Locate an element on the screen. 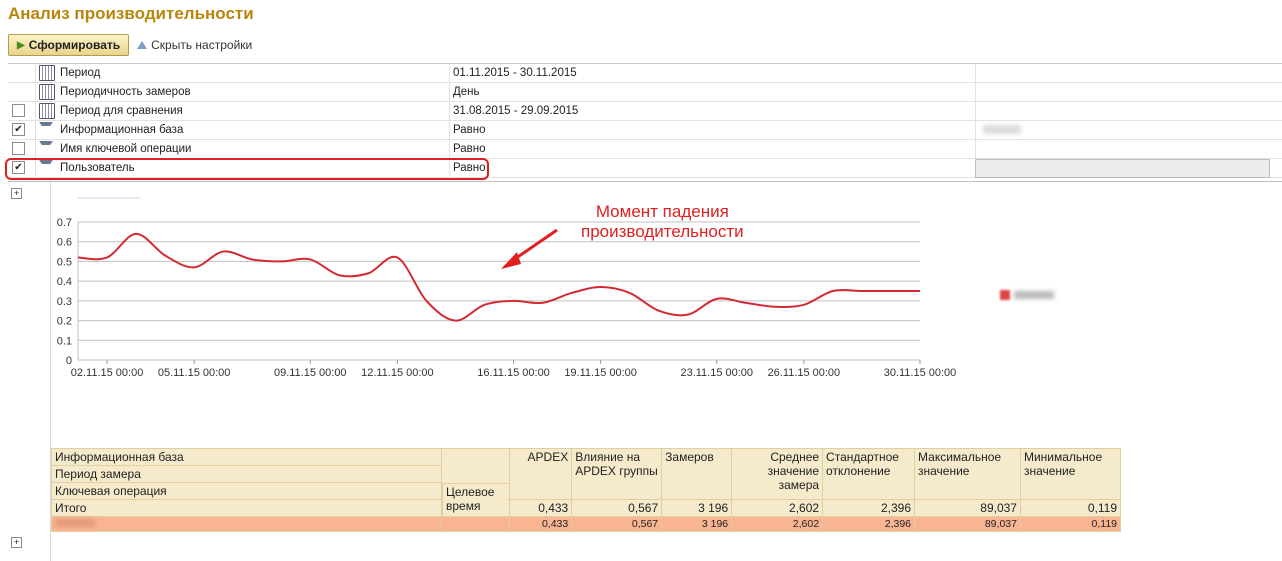 The image size is (1282, 561). row-stddev: 2,396 is located at coordinates (869, 524).